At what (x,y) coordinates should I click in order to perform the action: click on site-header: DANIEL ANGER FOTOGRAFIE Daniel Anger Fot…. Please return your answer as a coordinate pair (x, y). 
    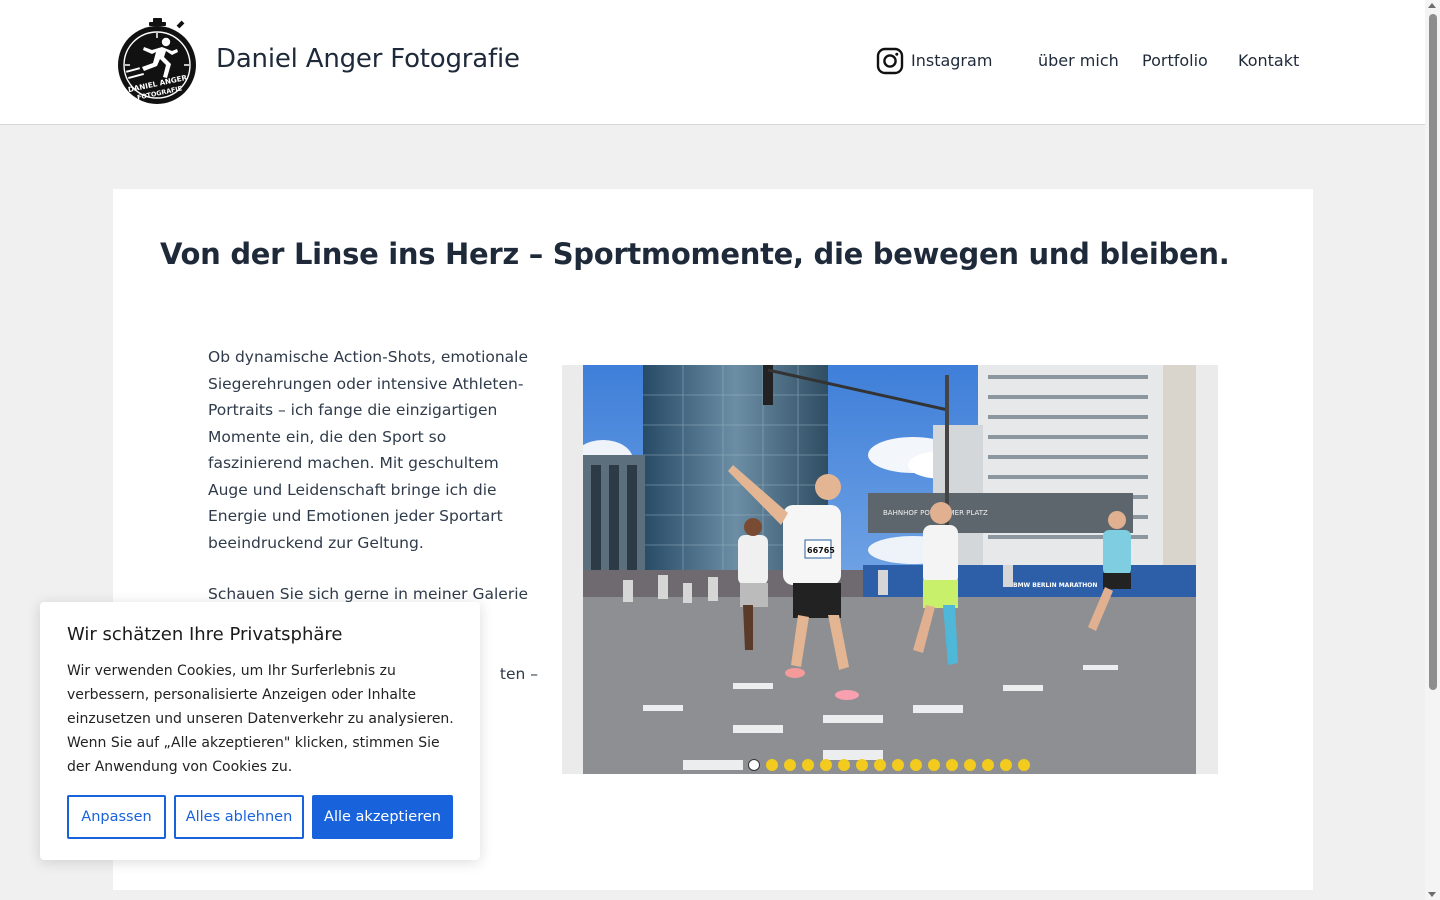
    Looking at the image, I should click on (712, 62).